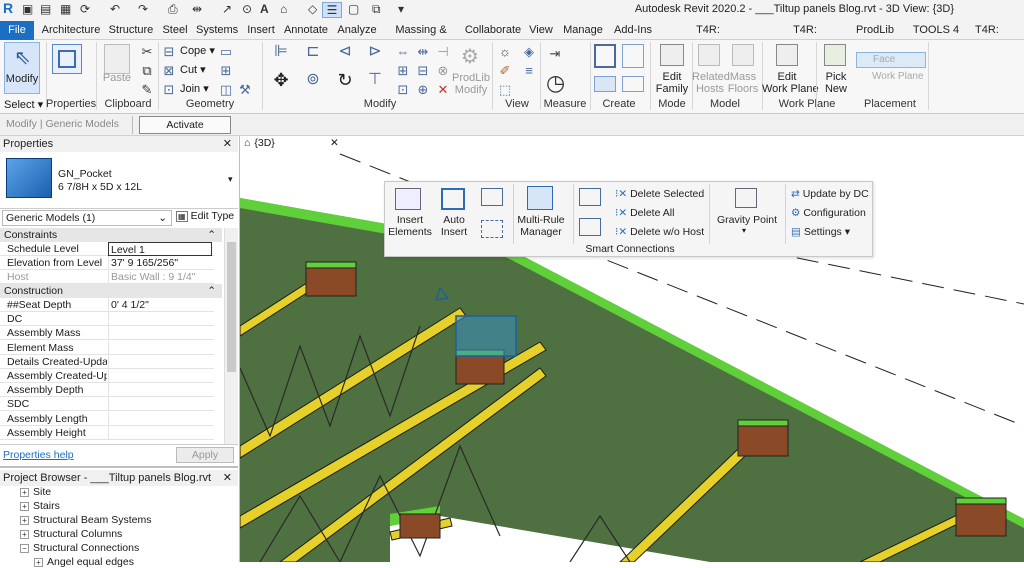 The image size is (1024, 568). I want to click on 3d-view-icon: ⌂, so click(283, 10).